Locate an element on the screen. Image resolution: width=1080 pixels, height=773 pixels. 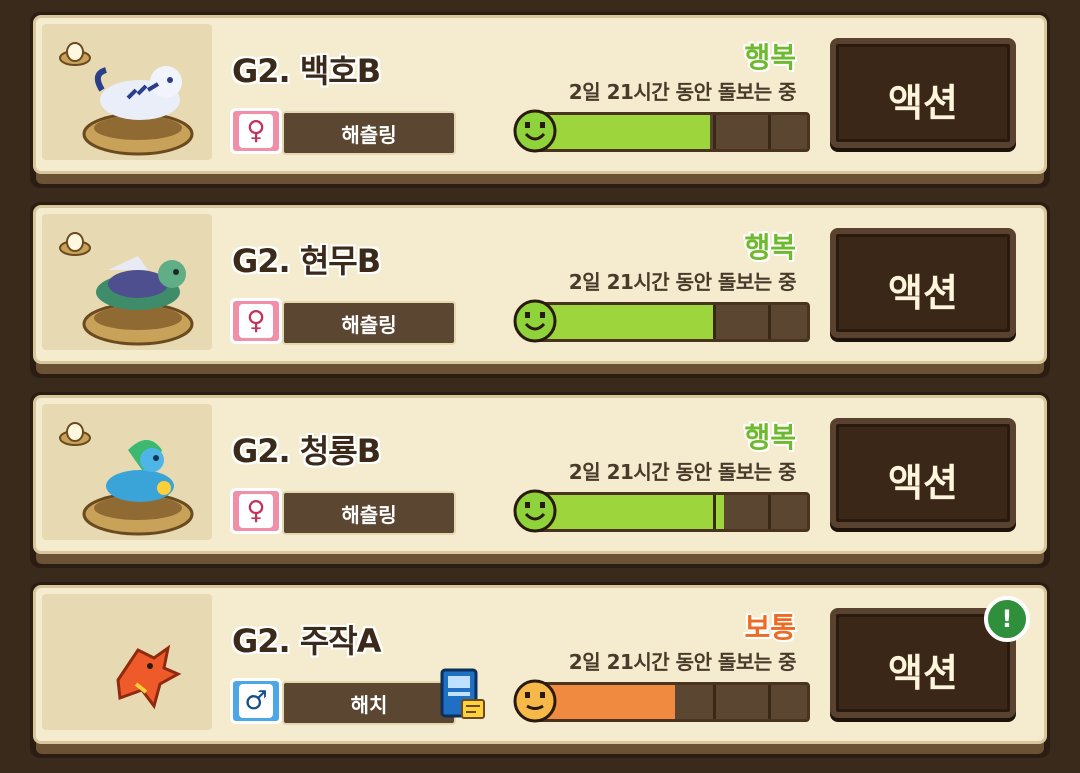
growth-stage-label: 해치 is located at coordinates (369, 703).